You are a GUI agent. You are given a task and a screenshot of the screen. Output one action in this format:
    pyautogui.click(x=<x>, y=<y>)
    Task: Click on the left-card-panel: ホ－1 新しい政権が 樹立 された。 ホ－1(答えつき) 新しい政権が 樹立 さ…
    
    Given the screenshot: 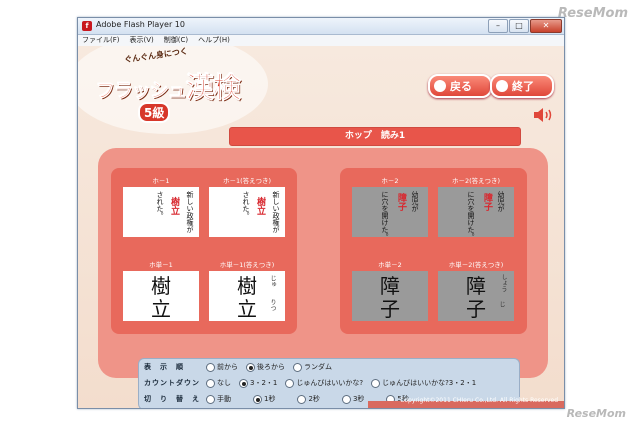 What is the action you would take?
    pyautogui.click(x=204, y=251)
    